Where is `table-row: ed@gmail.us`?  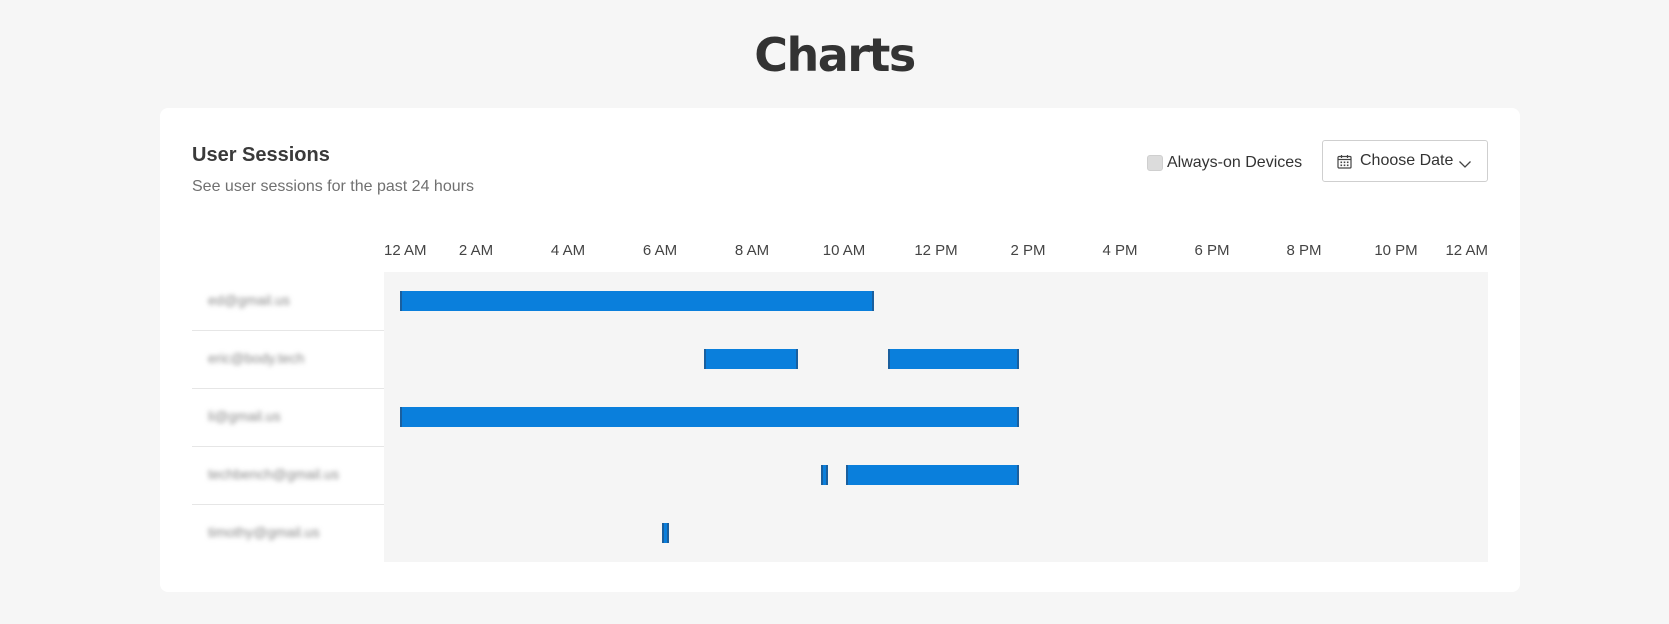 table-row: ed@gmail.us is located at coordinates (840, 301).